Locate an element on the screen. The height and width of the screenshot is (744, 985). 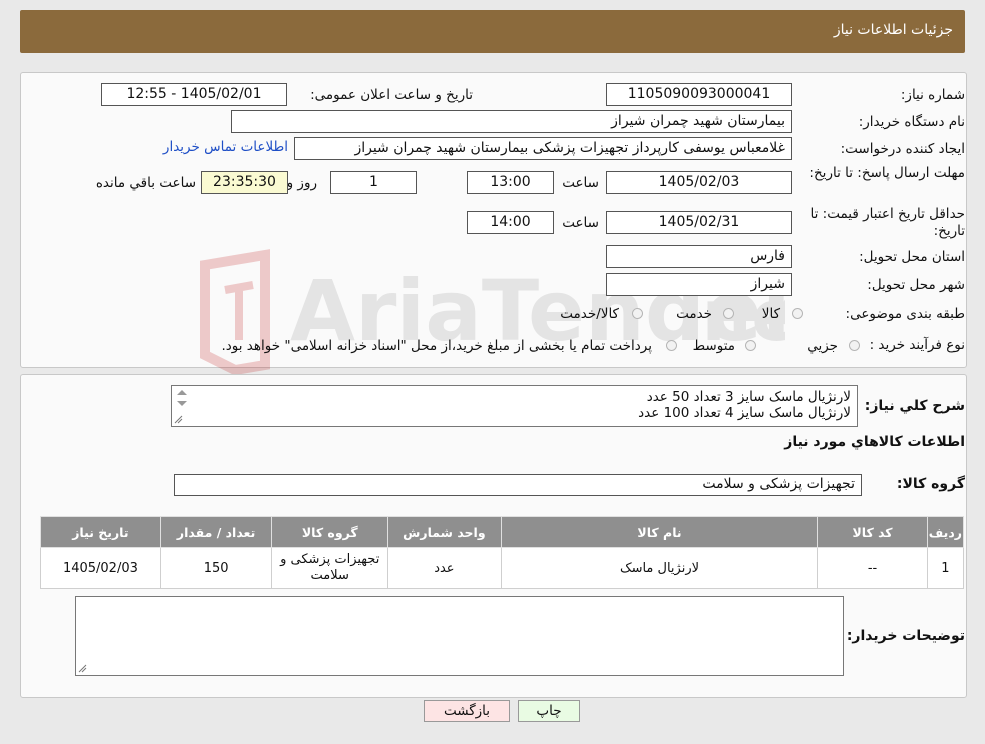
goods-section-title: اطلاعات کالاهاي مورد نیاز is located at coordinates (874, 442).